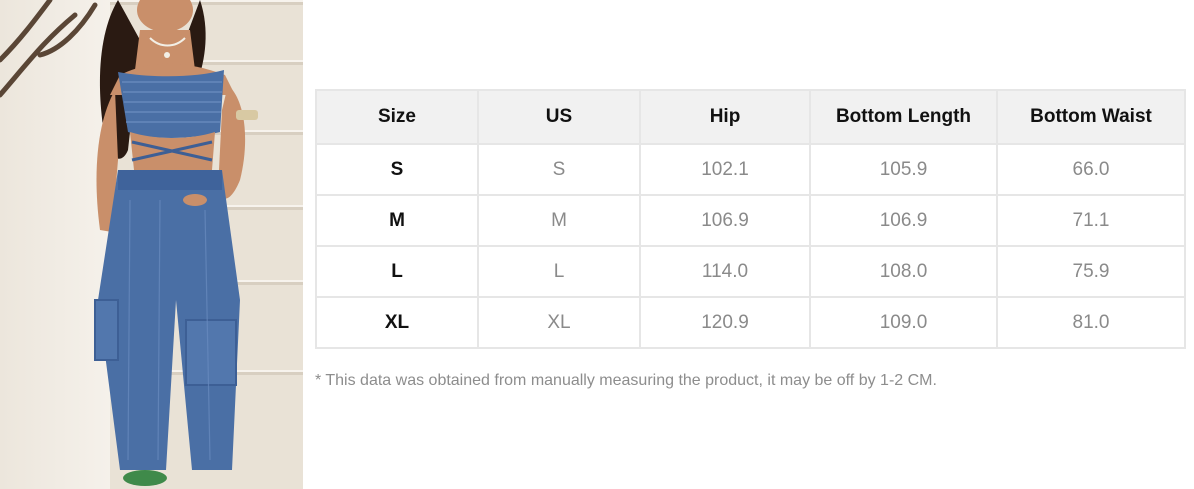 The height and width of the screenshot is (489, 1194). Describe the element at coordinates (559, 117) in the screenshot. I see `column-header: US` at that location.